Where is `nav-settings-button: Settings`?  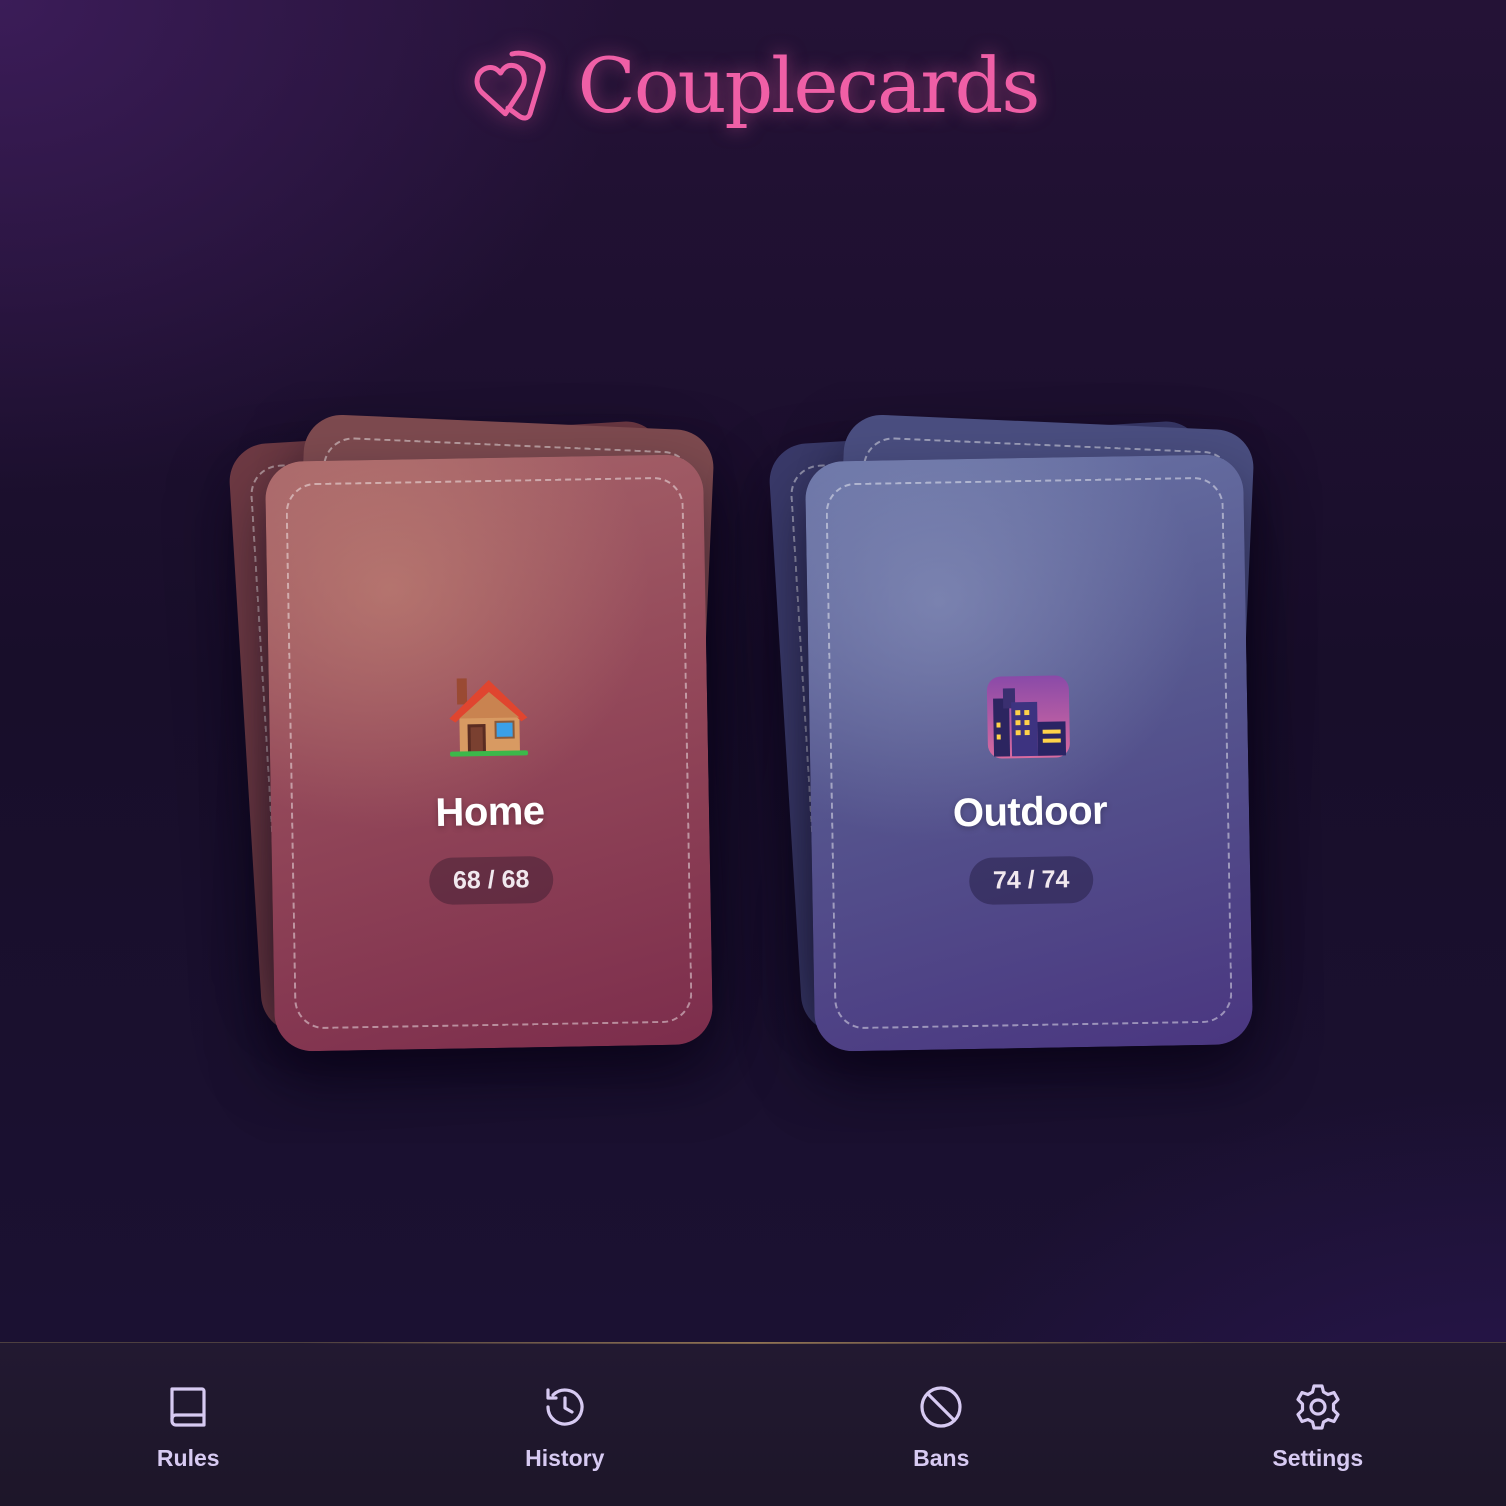 nav-settings-button: Settings is located at coordinates (1318, 1424).